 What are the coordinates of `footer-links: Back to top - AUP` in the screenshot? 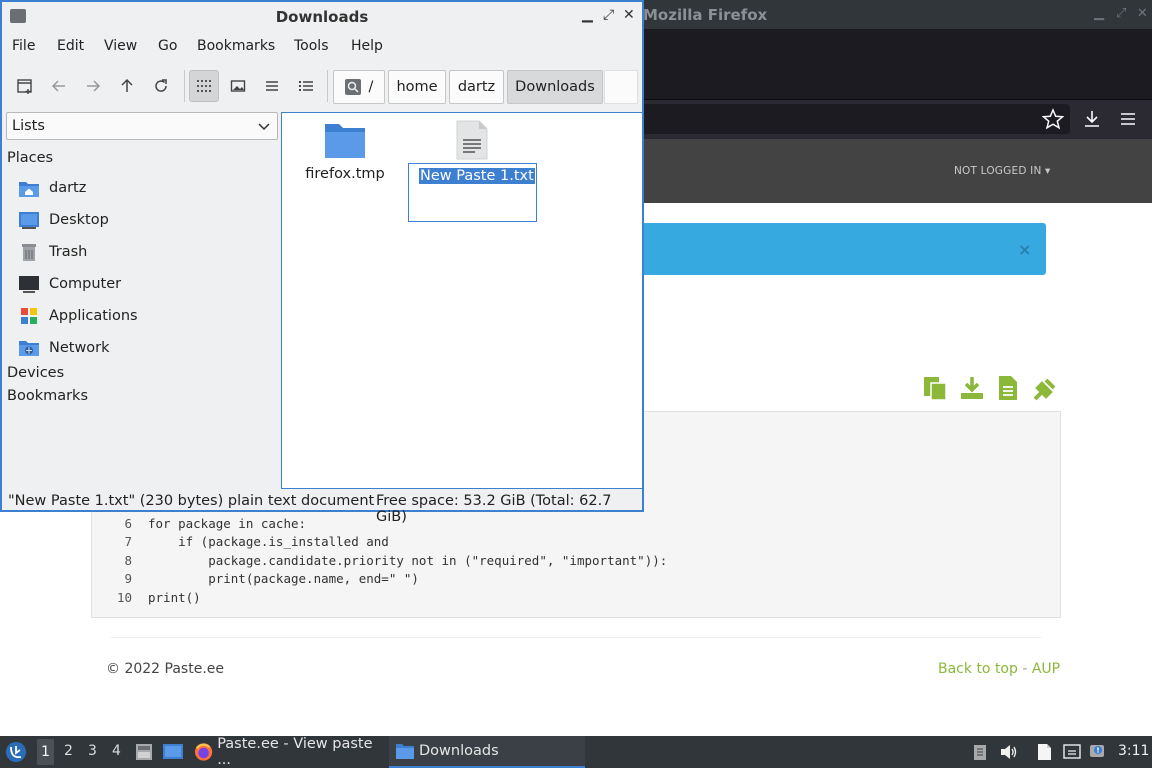 It's located at (999, 669).